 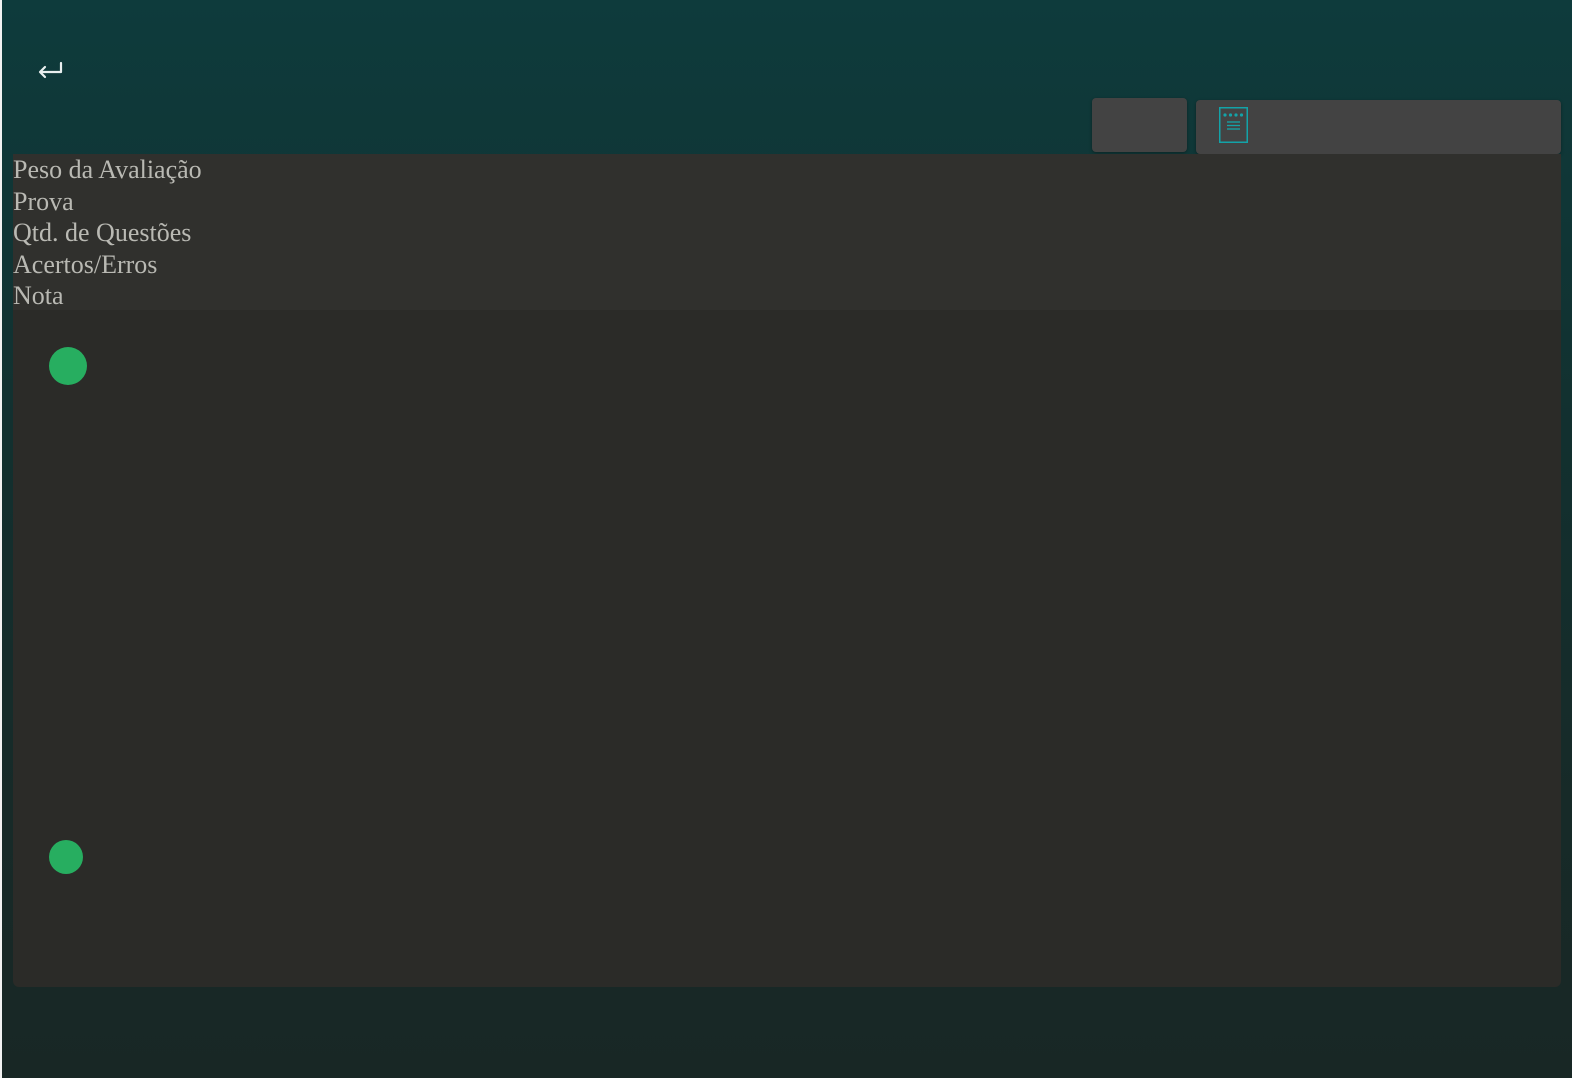 What do you see at coordinates (43, 201) in the screenshot?
I see `field-prova: Prova` at bounding box center [43, 201].